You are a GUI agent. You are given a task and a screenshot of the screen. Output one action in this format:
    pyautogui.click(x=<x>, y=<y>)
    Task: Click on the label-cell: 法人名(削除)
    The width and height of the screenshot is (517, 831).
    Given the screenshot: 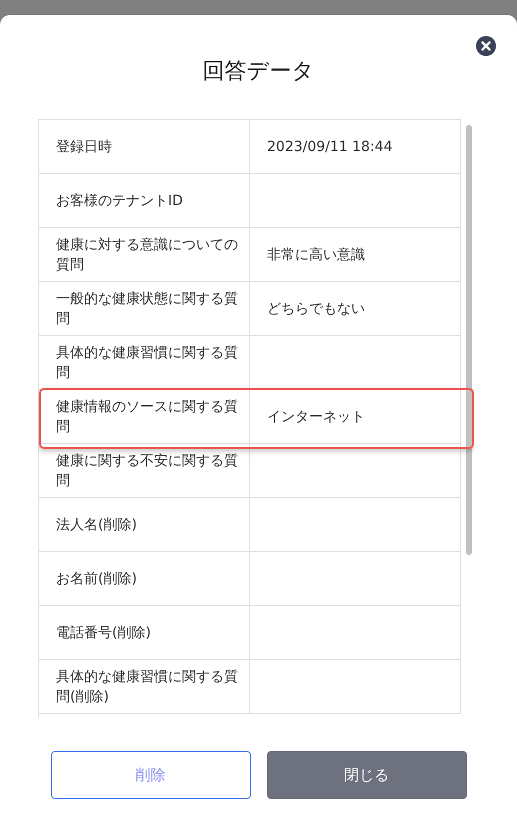 What is the action you would take?
    pyautogui.click(x=144, y=525)
    